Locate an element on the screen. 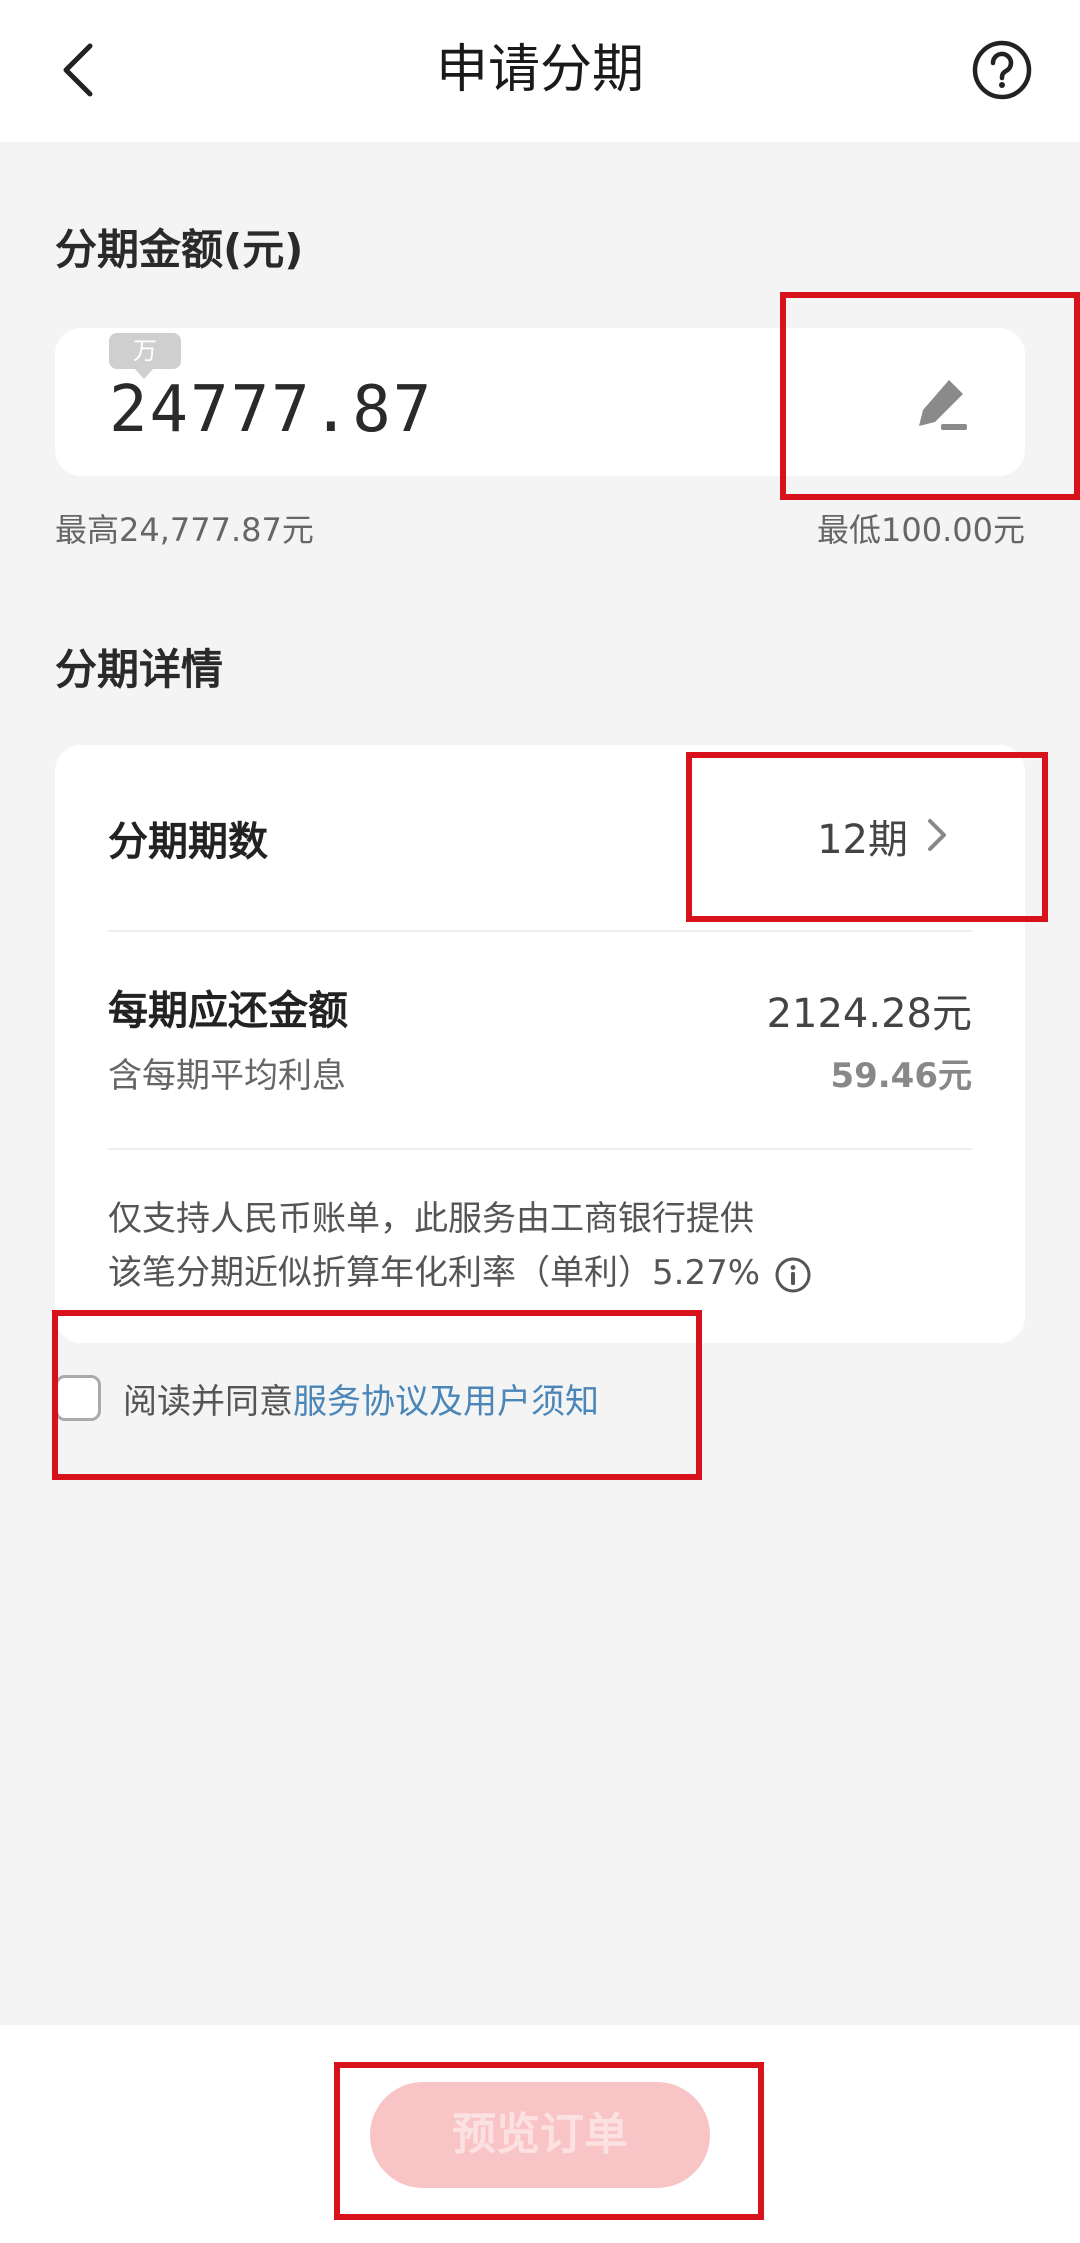  question-circle-icon is located at coordinates (1002, 70).